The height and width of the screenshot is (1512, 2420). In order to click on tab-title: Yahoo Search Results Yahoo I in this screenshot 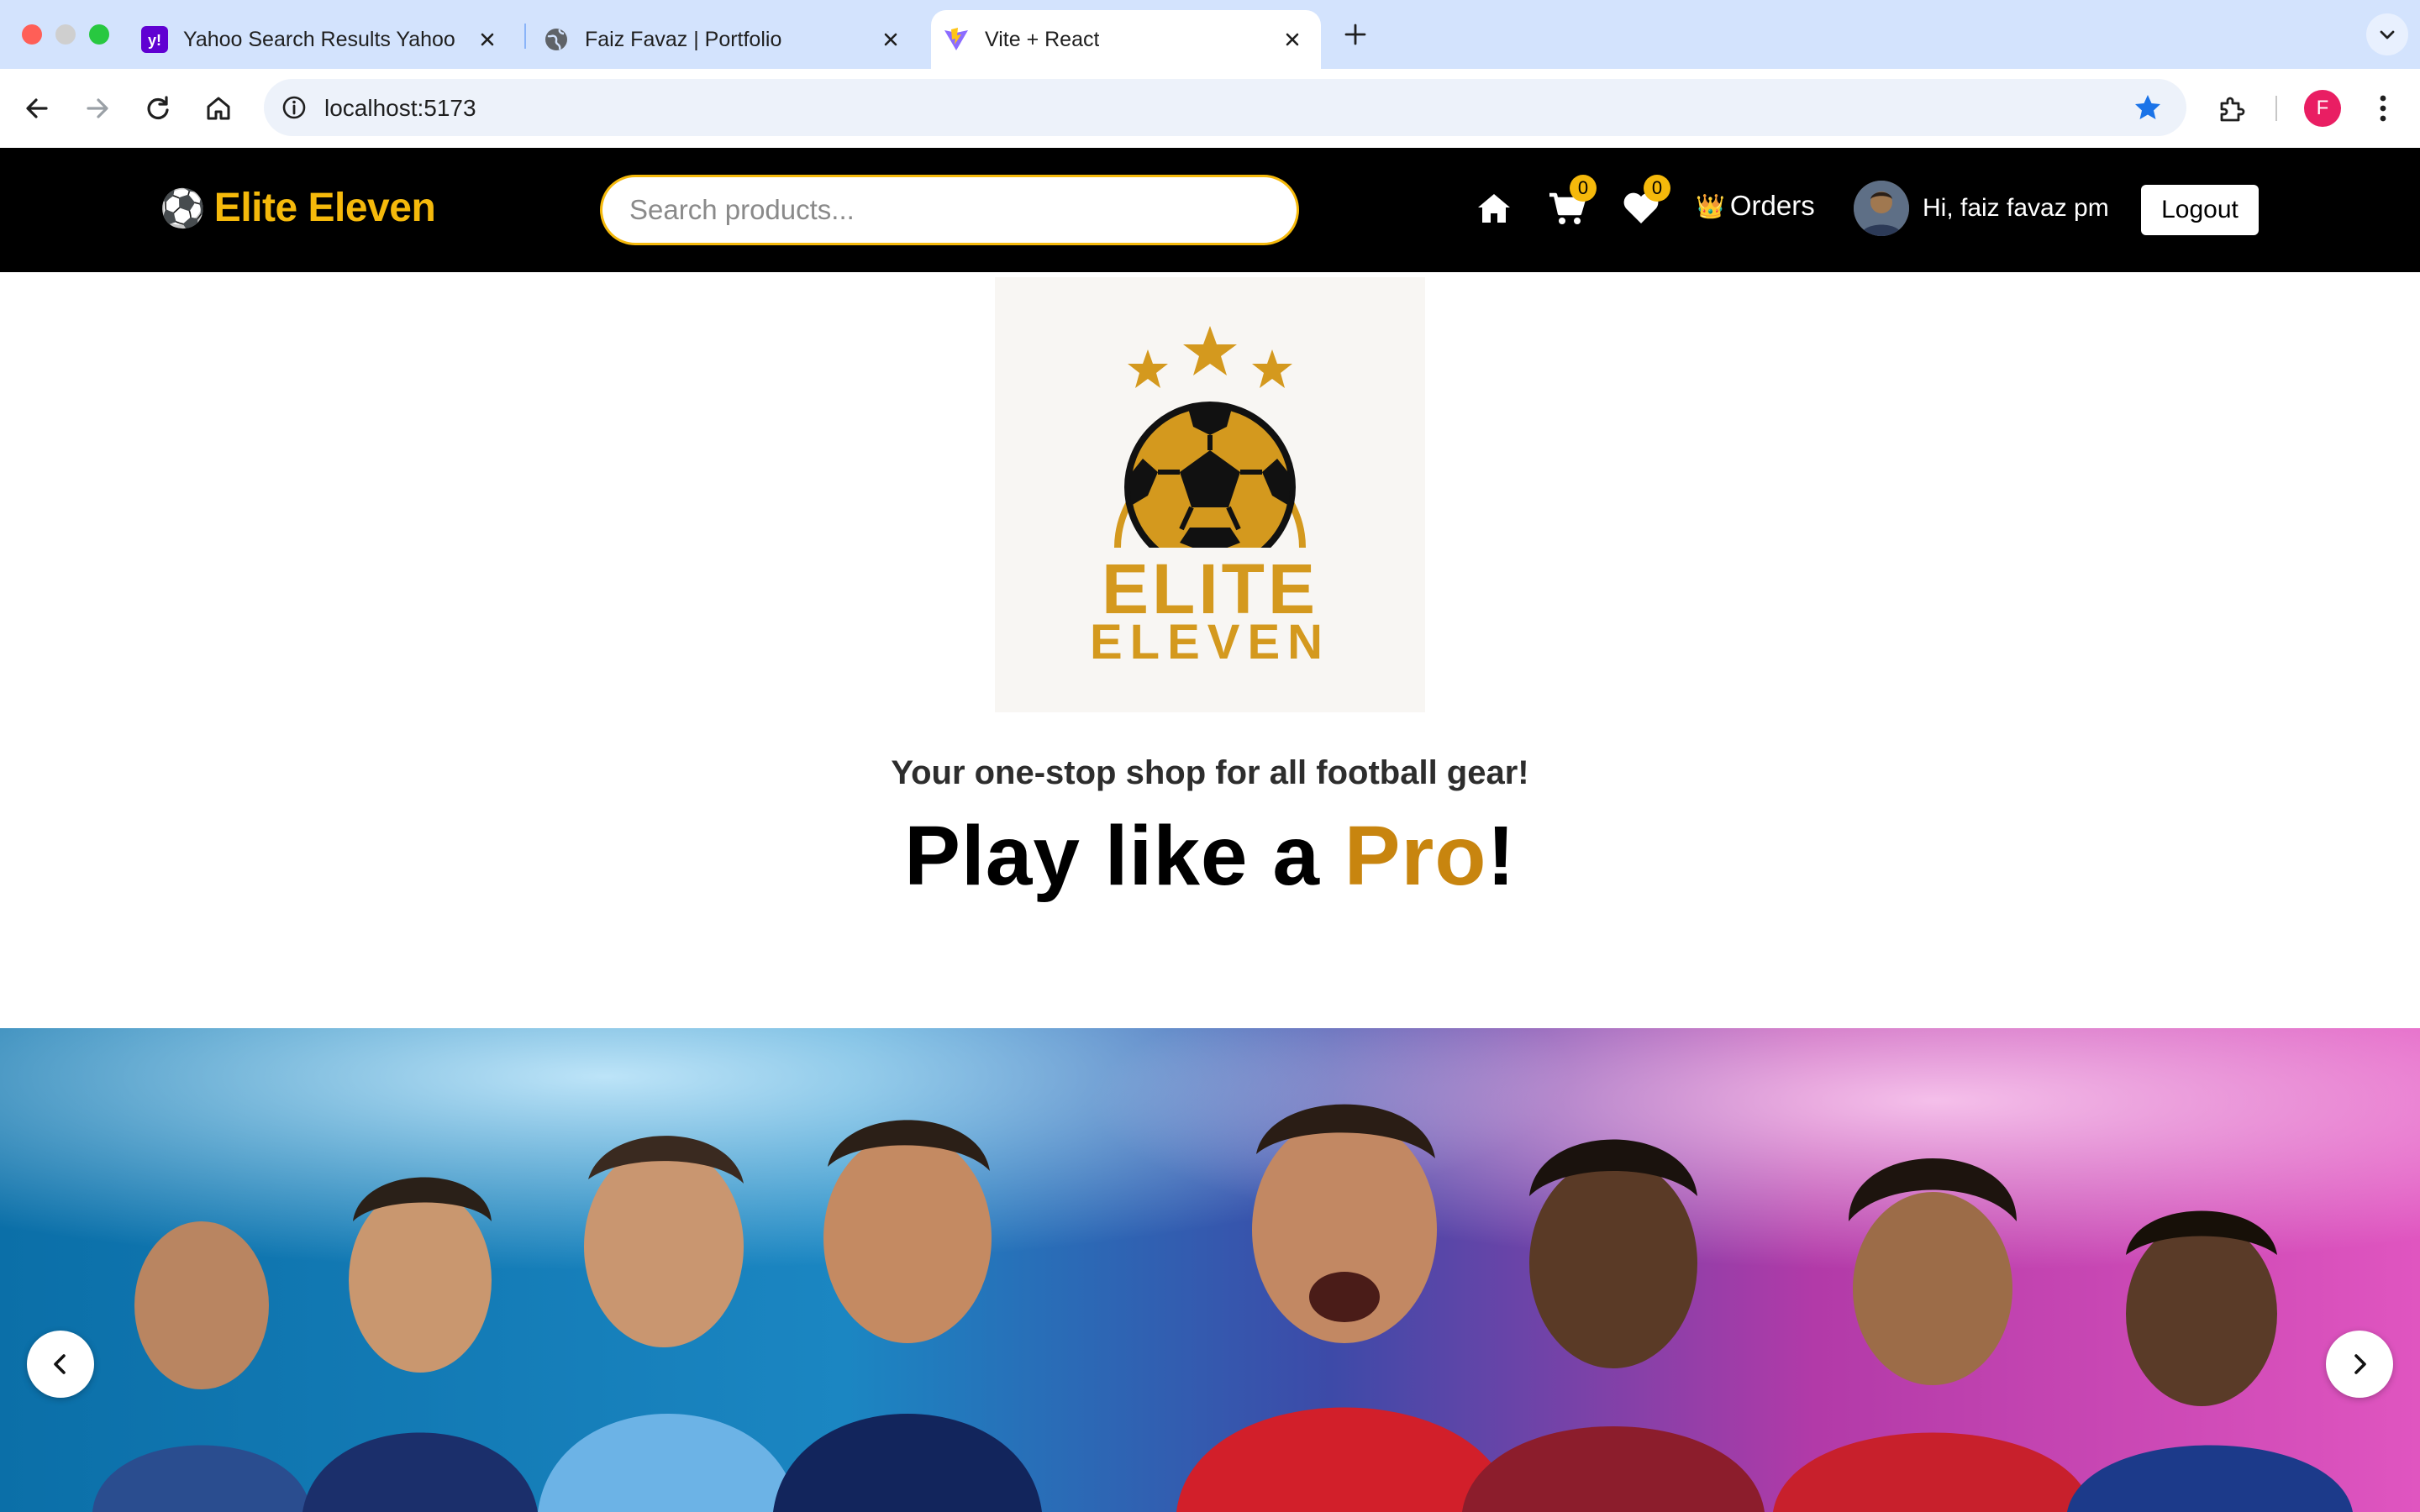, I will do `click(321, 39)`.